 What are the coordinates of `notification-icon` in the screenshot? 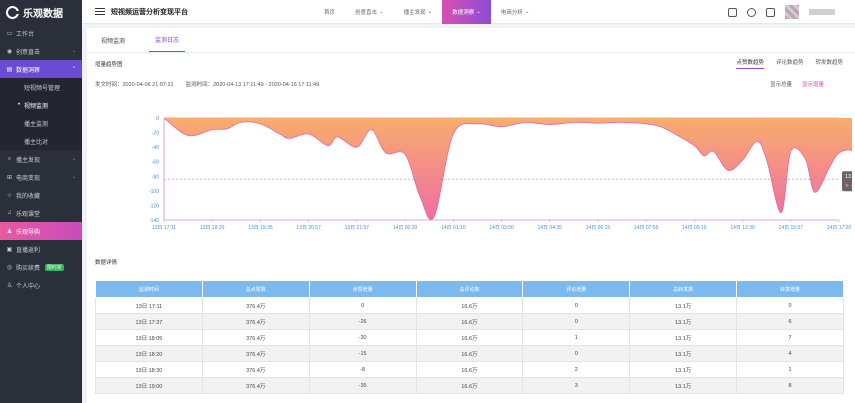 It's located at (770, 12).